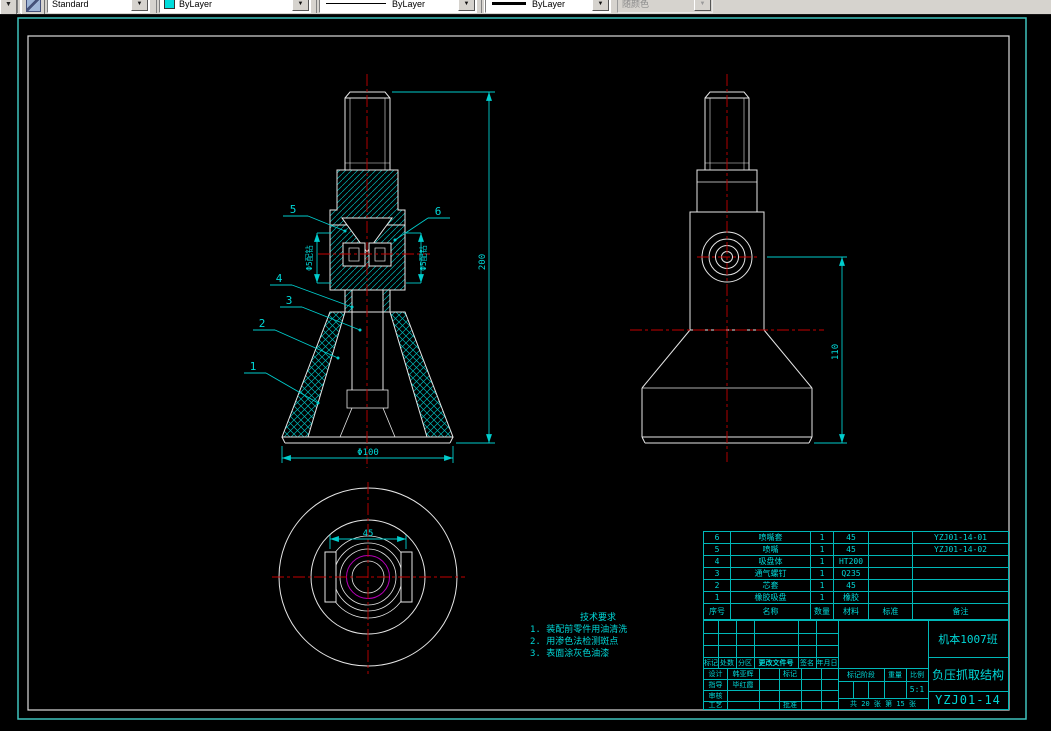 The width and height of the screenshot is (1051, 731). I want to click on bom-cell: 橡胶吸盘, so click(770, 597).